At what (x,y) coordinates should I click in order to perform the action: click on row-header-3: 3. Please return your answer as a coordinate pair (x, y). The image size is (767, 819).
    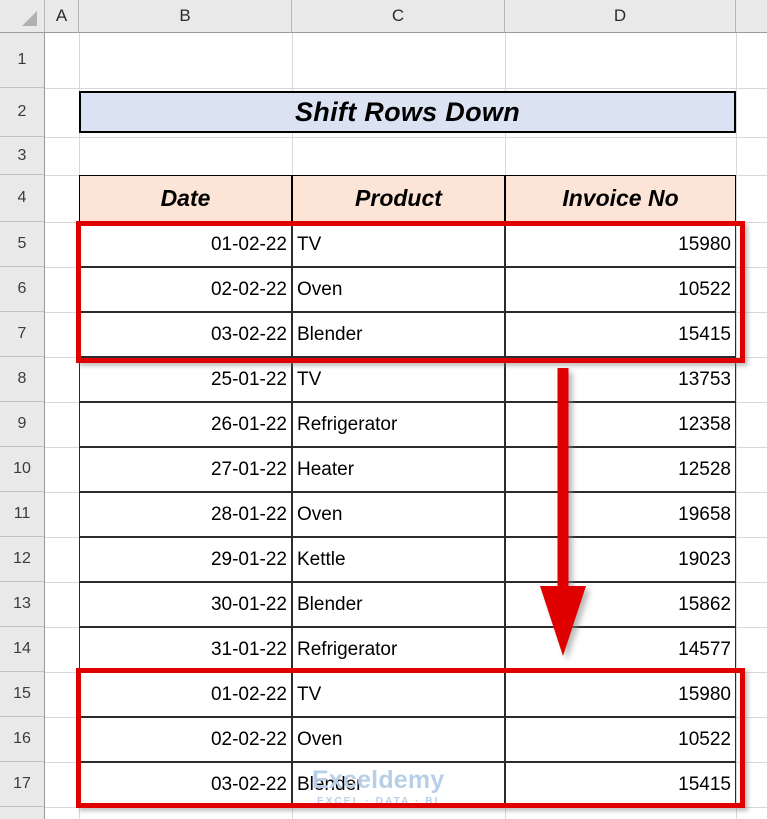
    Looking at the image, I should click on (22, 156).